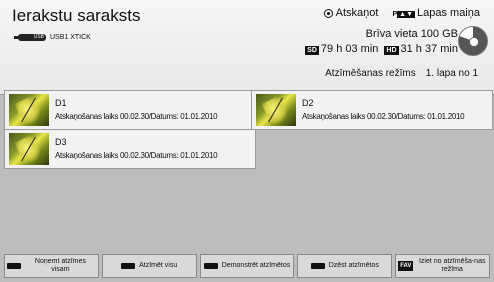 This screenshot has width=494, height=282. What do you see at coordinates (308, 103) in the screenshot?
I see `file-name: D2` at bounding box center [308, 103].